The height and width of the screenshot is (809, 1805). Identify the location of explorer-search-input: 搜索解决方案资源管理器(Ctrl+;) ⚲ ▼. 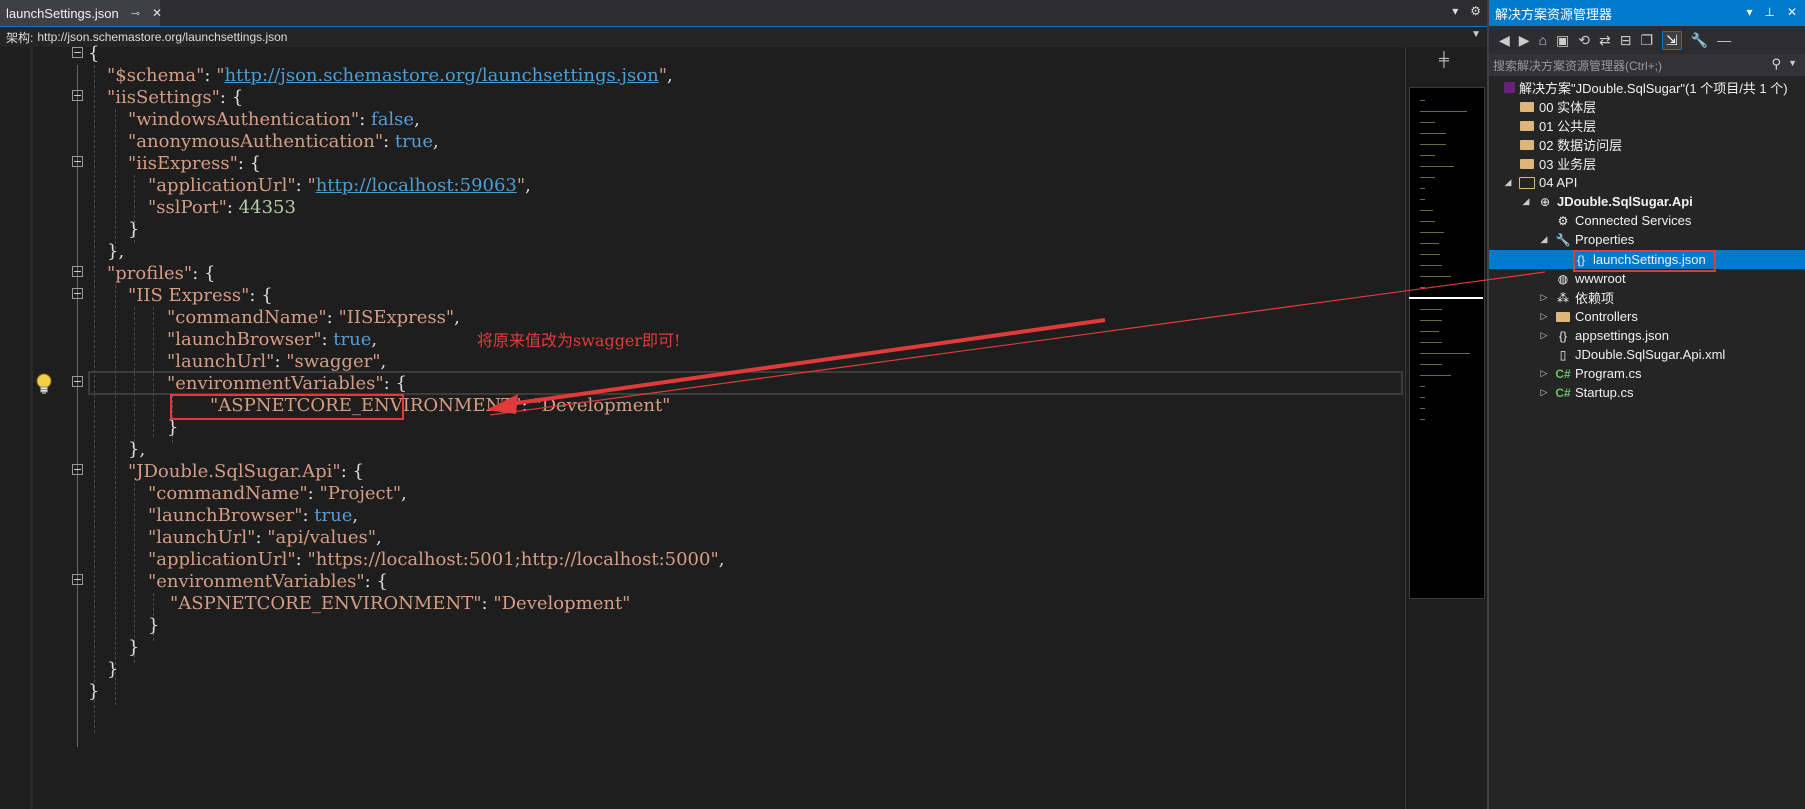
(1647, 65).